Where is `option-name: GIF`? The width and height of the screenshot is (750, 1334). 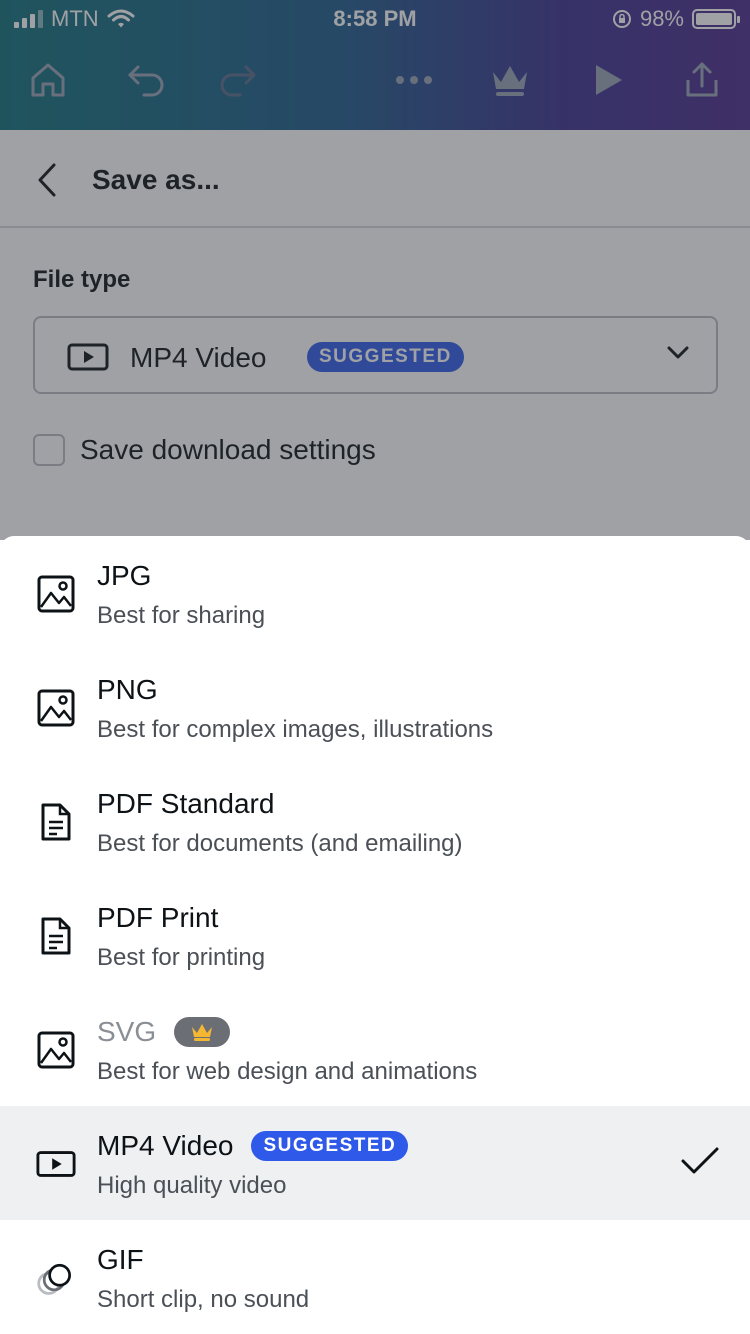 option-name: GIF is located at coordinates (120, 1259).